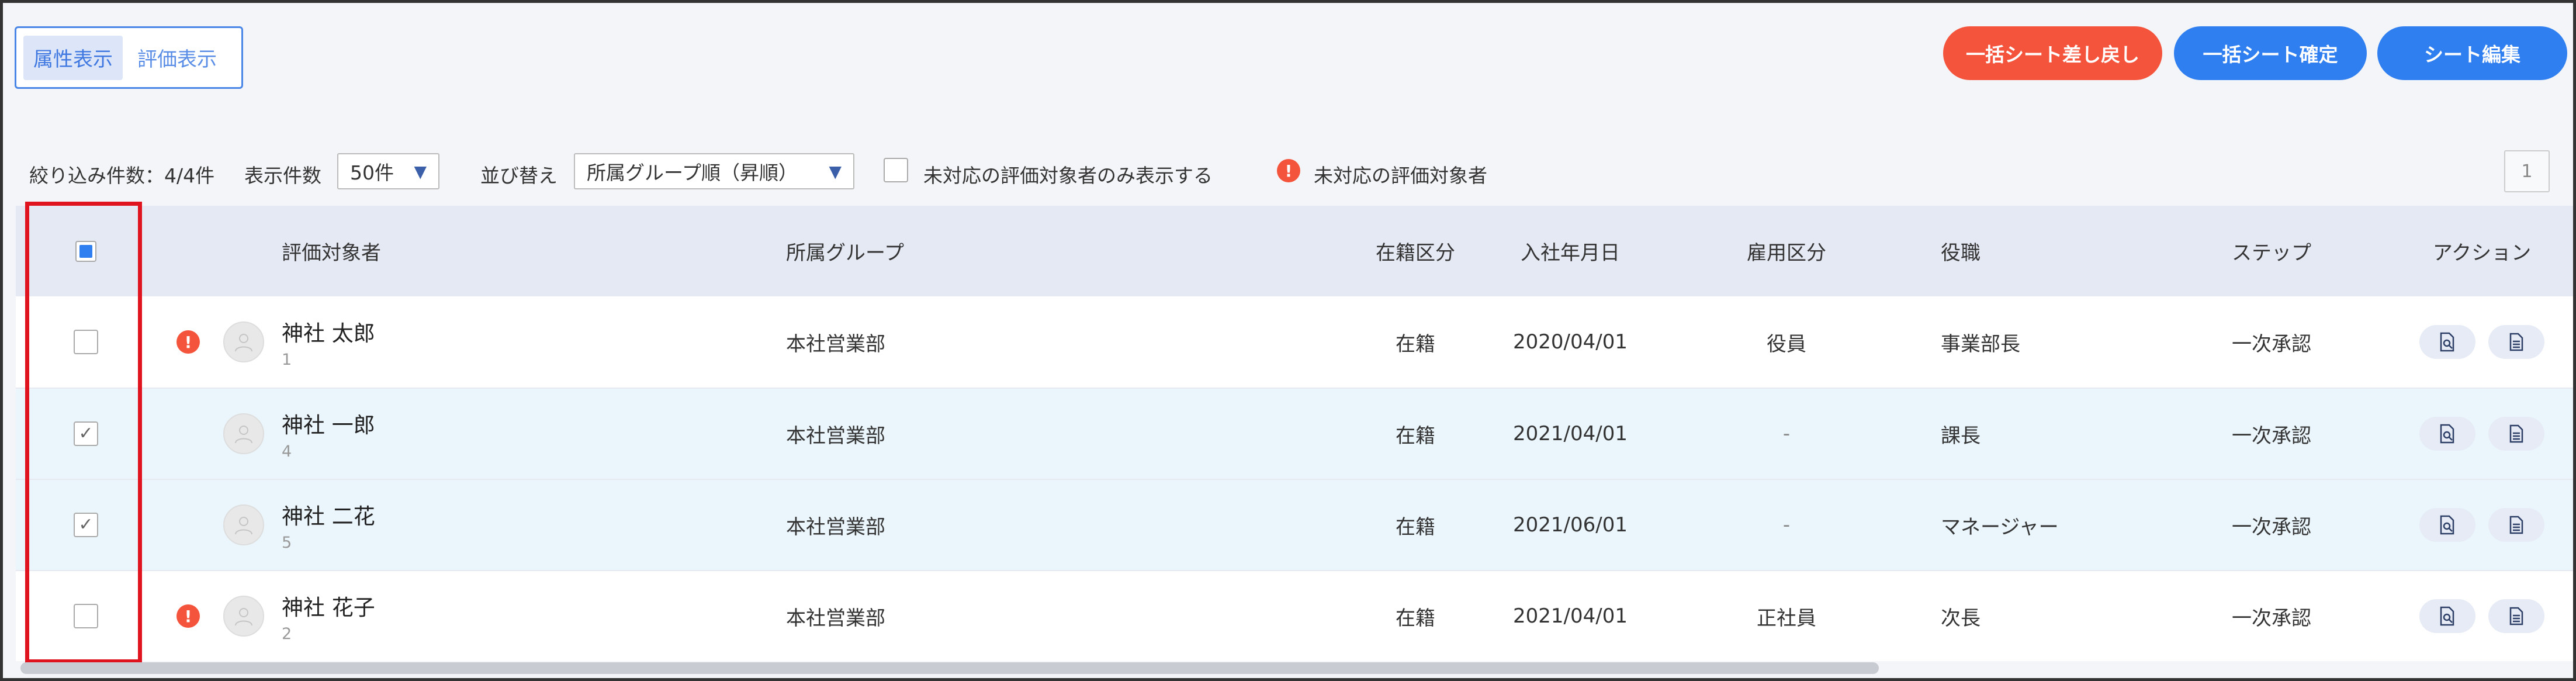 This screenshot has height=681, width=2576. Describe the element at coordinates (122, 175) in the screenshot. I see `filter-count: 絞り込み件数：4/4件` at that location.